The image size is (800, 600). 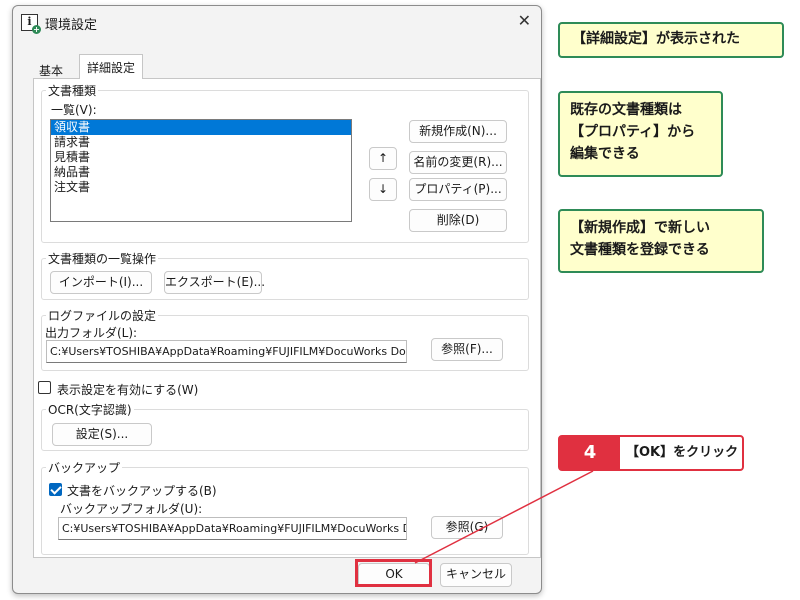 I want to click on callout-new: 【新規作成】で新しい 文書種類を登録できる, so click(x=661, y=241).